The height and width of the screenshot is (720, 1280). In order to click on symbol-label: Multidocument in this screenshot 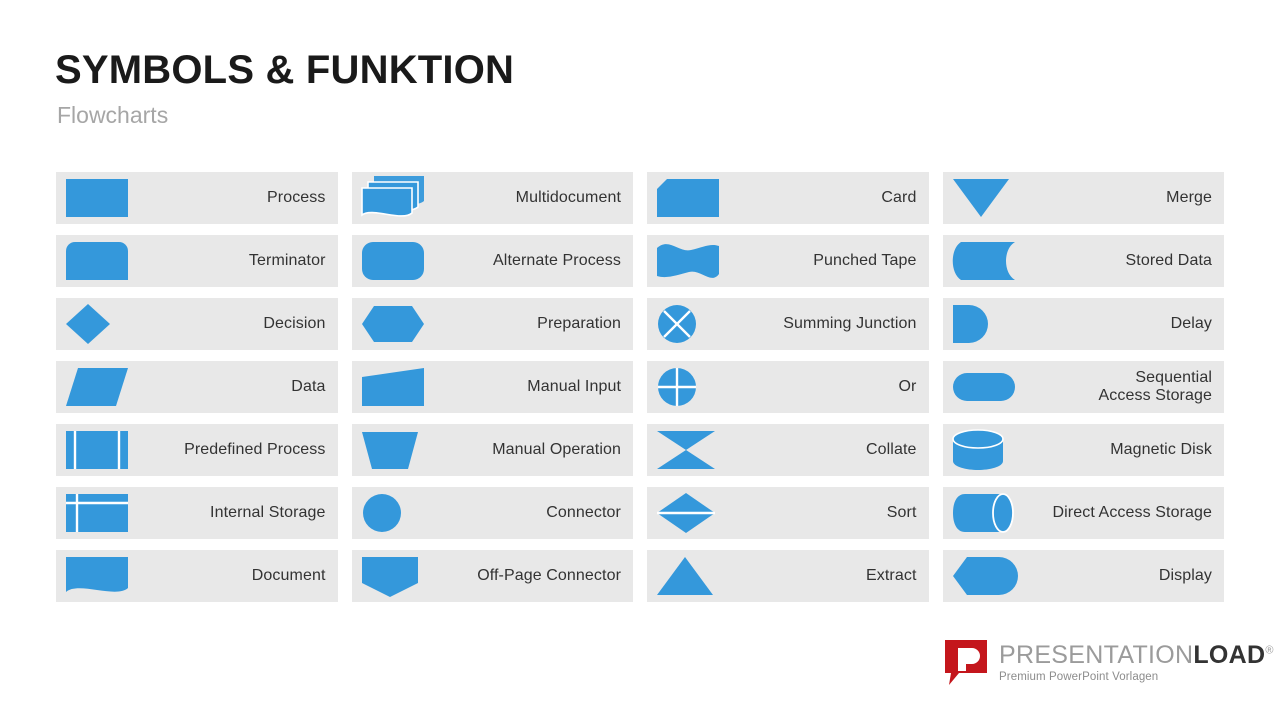, I will do `click(568, 198)`.